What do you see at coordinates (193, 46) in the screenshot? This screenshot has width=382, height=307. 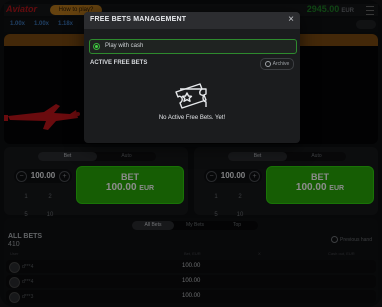 I see `play-with-cash-option: Play with cash` at bounding box center [193, 46].